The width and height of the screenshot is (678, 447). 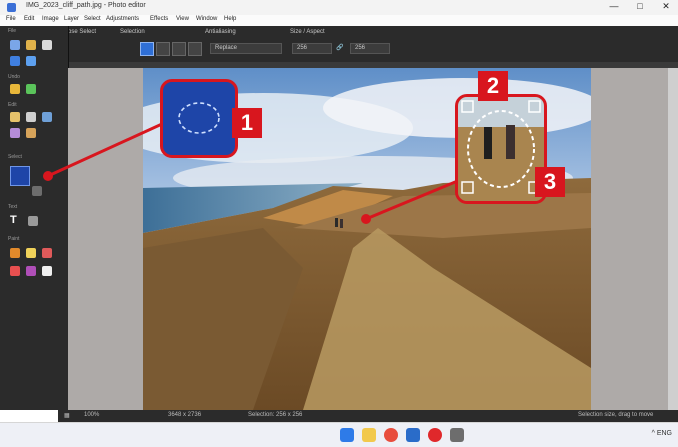 What do you see at coordinates (493, 86) in the screenshot?
I see `callout-number-2: 2` at bounding box center [493, 86].